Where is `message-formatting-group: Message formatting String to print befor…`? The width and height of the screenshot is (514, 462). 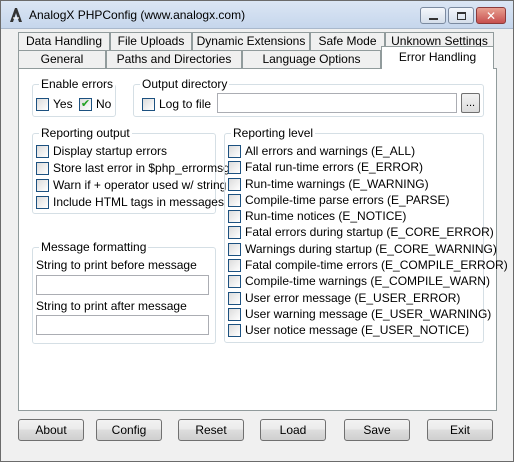
message-formatting-group: Message formatting String to print befor… is located at coordinates (124, 292).